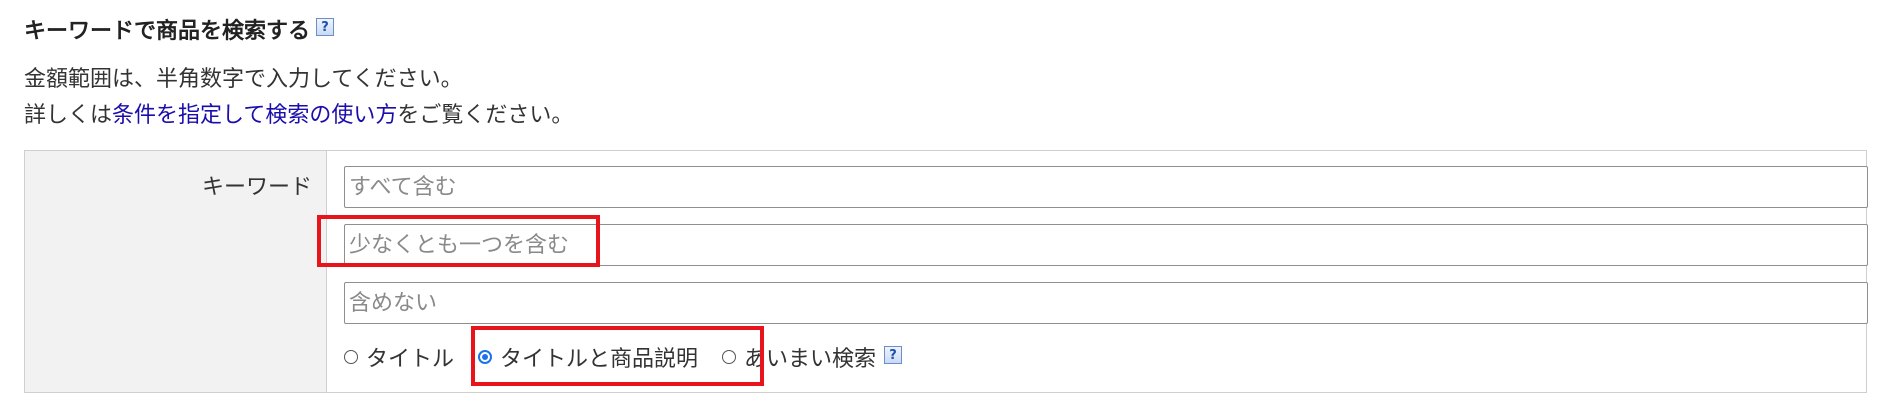 The image size is (1889, 393). What do you see at coordinates (243, 79) in the screenshot?
I see `intro-line-1: 金額範囲は、半角数字で入力してください。` at bounding box center [243, 79].